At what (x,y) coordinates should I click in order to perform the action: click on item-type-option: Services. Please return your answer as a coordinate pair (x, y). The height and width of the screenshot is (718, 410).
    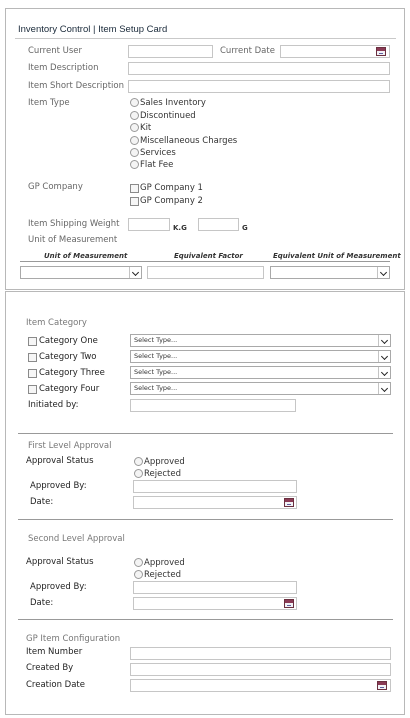
    Looking at the image, I should click on (158, 153).